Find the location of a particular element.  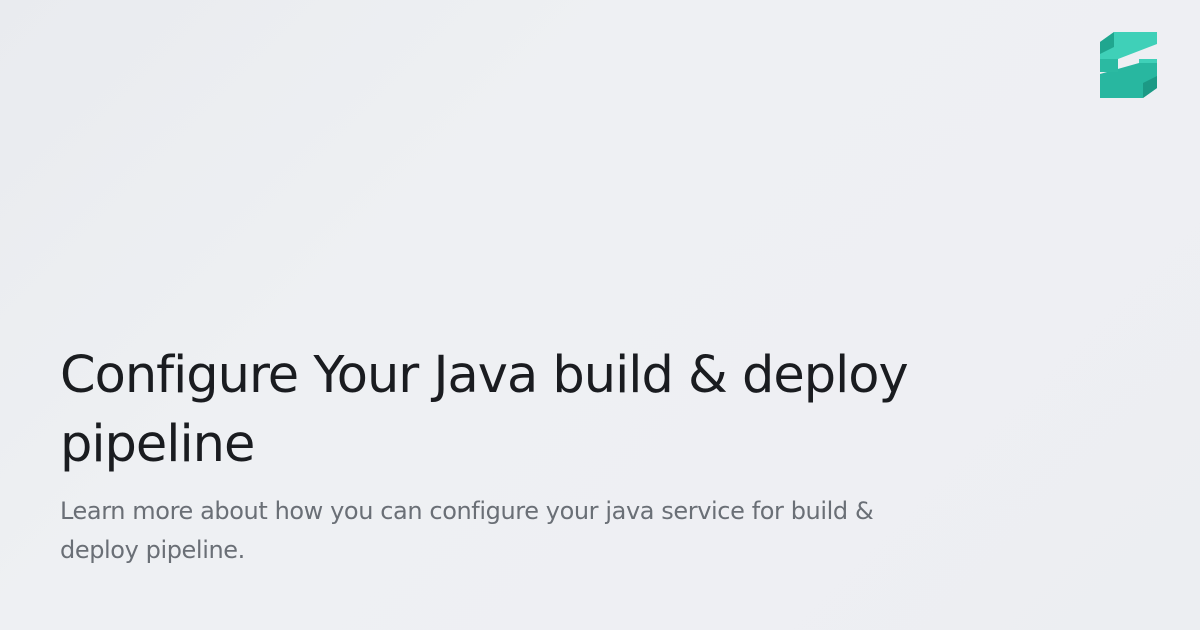

brand-logo-icon is located at coordinates (1128, 65).